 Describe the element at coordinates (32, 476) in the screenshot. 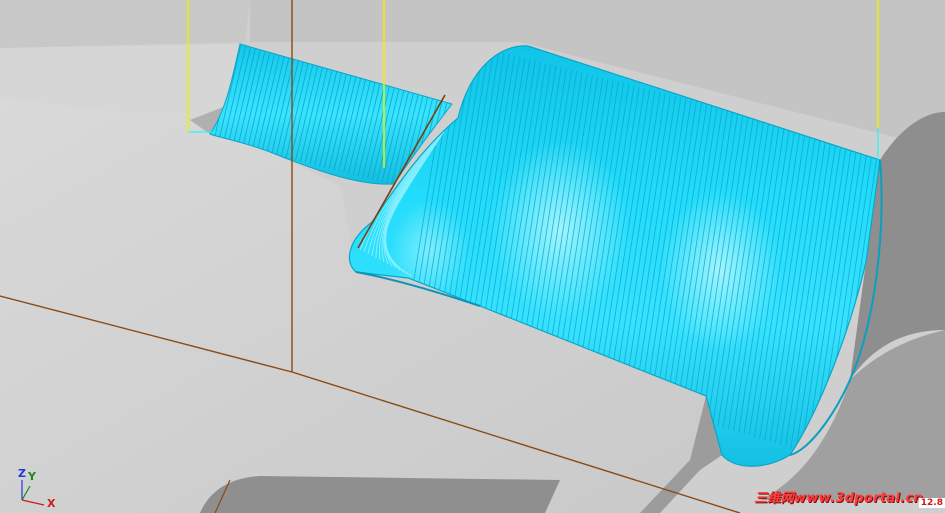

I see `axis-y-label: Y` at that location.